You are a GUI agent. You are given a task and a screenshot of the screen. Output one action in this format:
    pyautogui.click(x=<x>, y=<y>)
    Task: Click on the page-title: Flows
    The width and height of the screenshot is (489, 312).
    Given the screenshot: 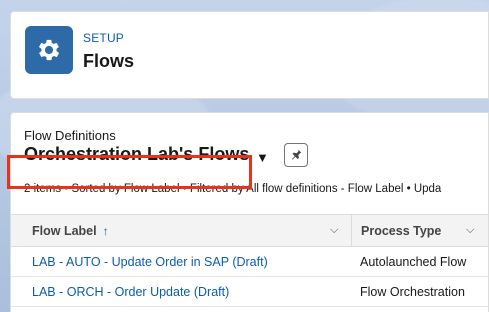 What is the action you would take?
    pyautogui.click(x=109, y=61)
    